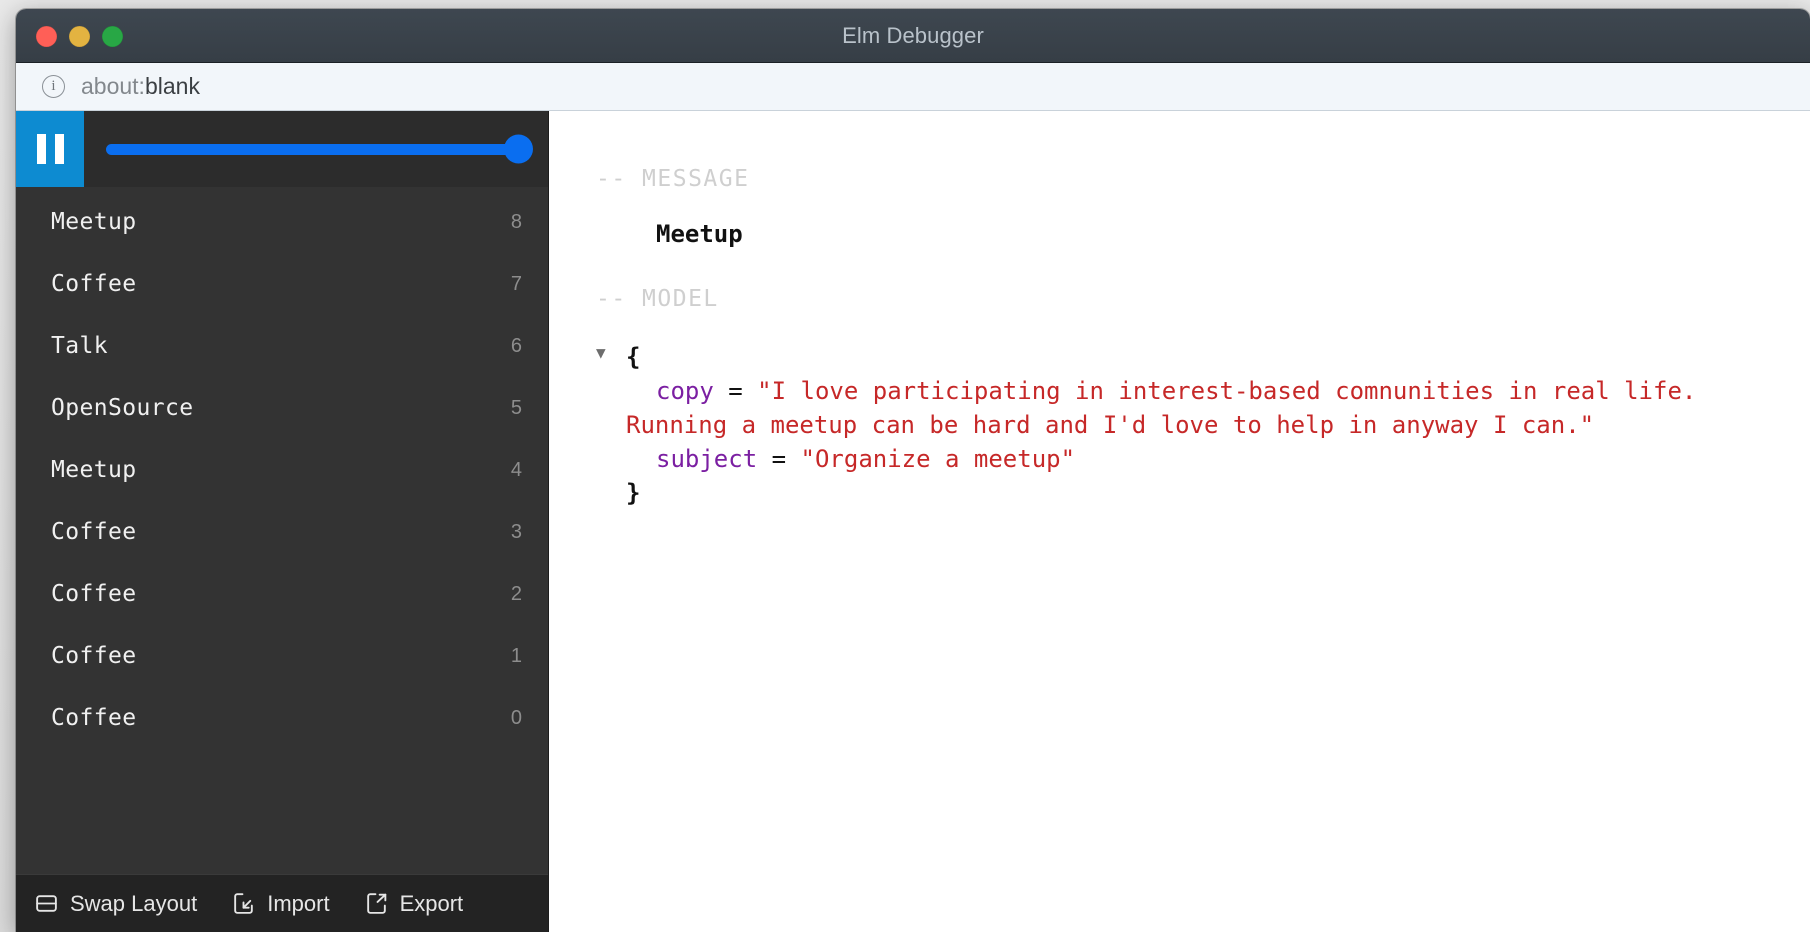 The width and height of the screenshot is (1810, 932). I want to click on url-scheme: about:, so click(113, 86).